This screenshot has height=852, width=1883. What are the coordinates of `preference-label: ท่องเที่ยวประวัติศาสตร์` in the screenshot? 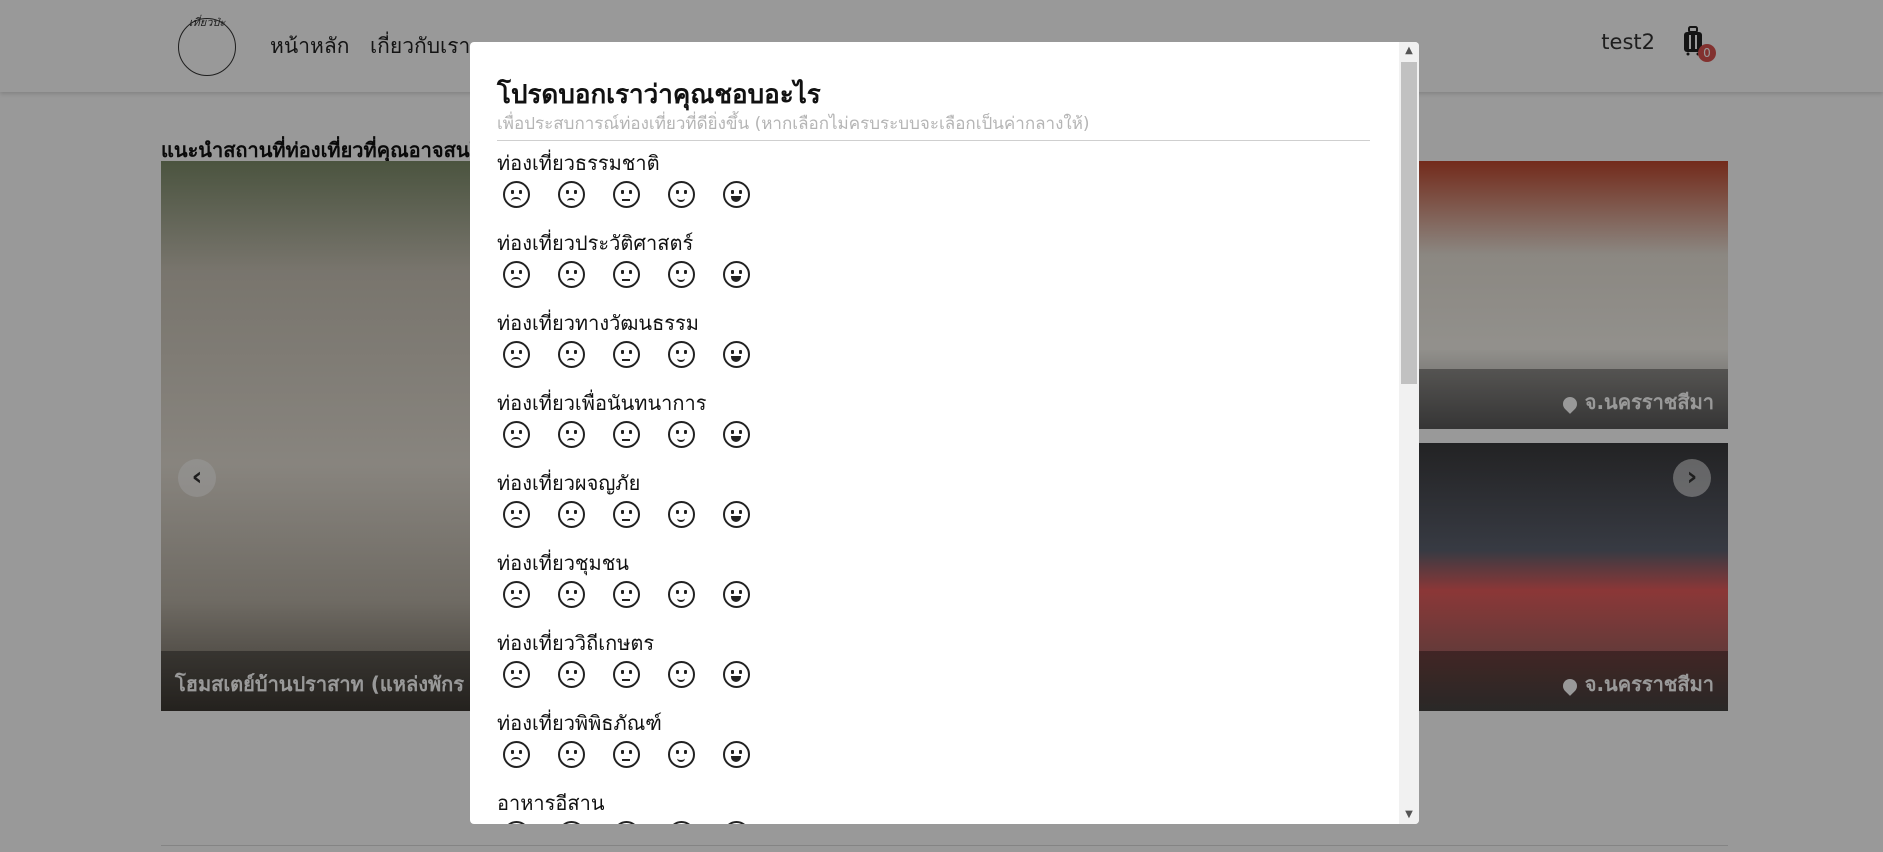 It's located at (595, 243).